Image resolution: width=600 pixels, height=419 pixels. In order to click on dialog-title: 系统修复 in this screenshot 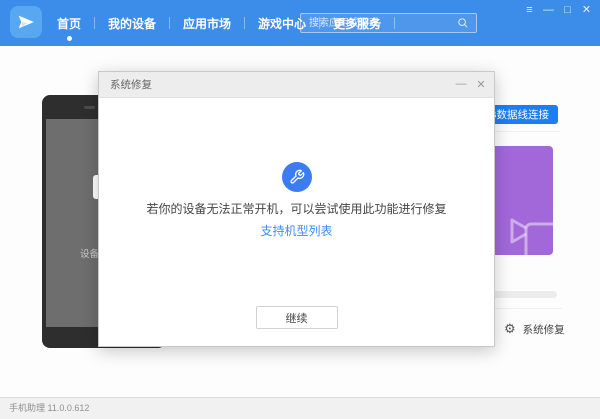, I will do `click(131, 85)`.